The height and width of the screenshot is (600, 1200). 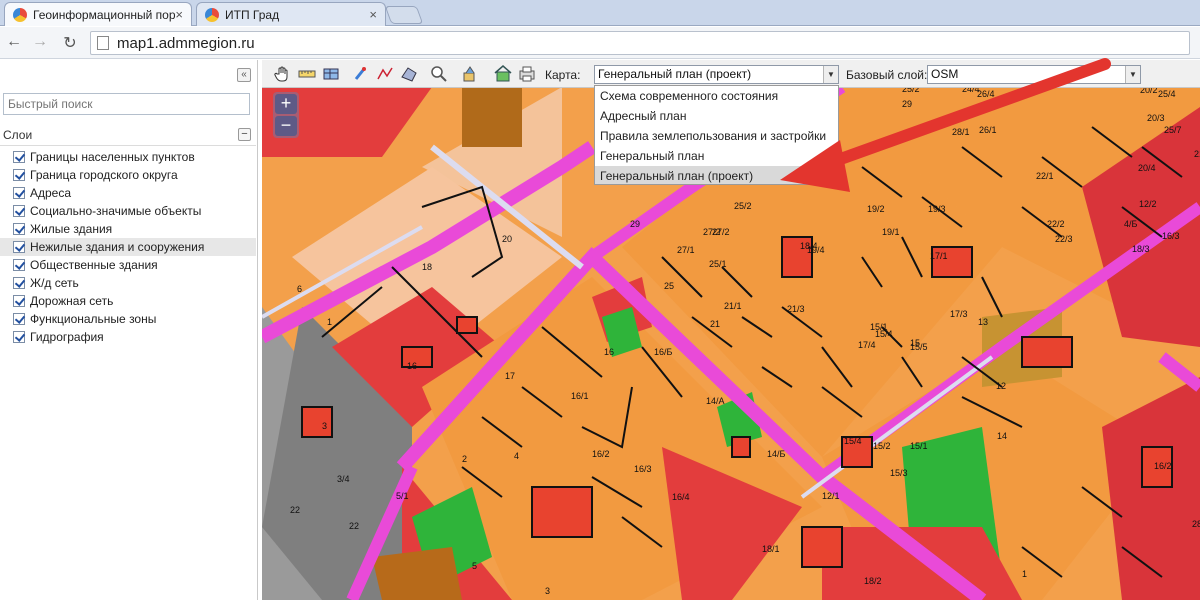 I want to click on layer-item: Адреса, so click(x=128, y=193).